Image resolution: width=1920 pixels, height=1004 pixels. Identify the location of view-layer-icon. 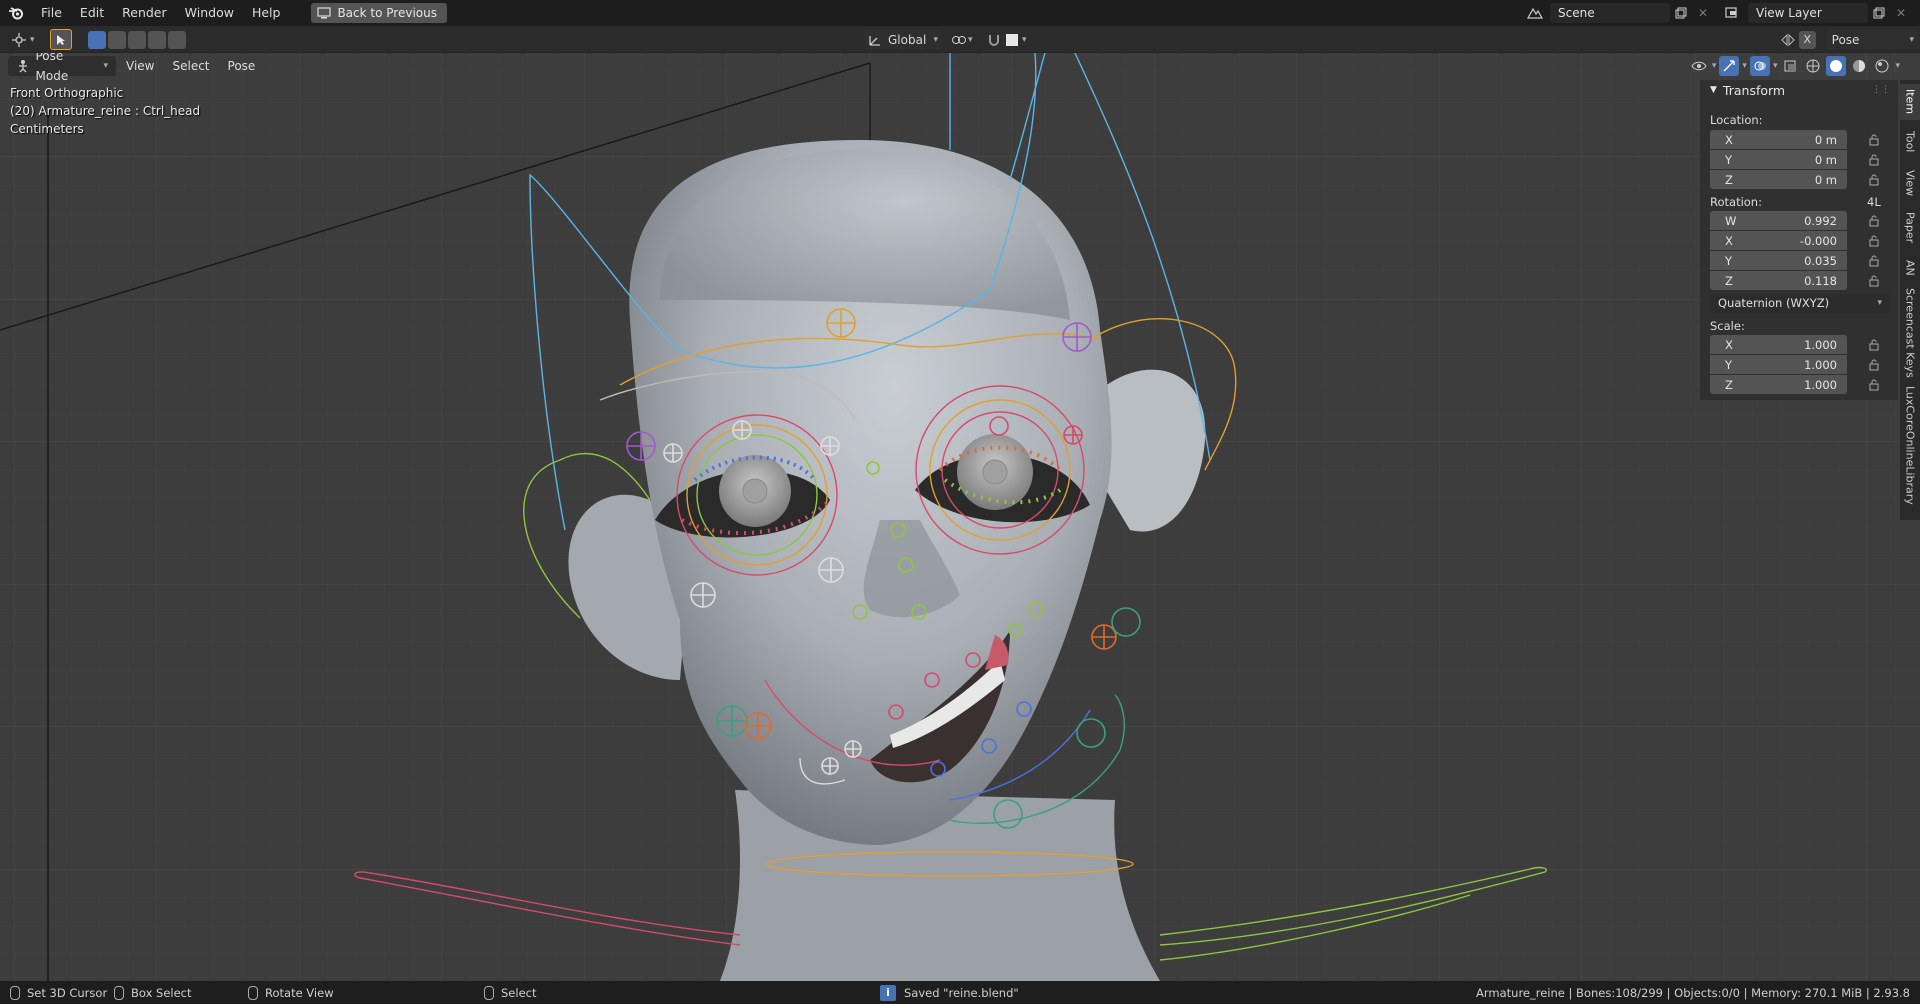
(1733, 13).